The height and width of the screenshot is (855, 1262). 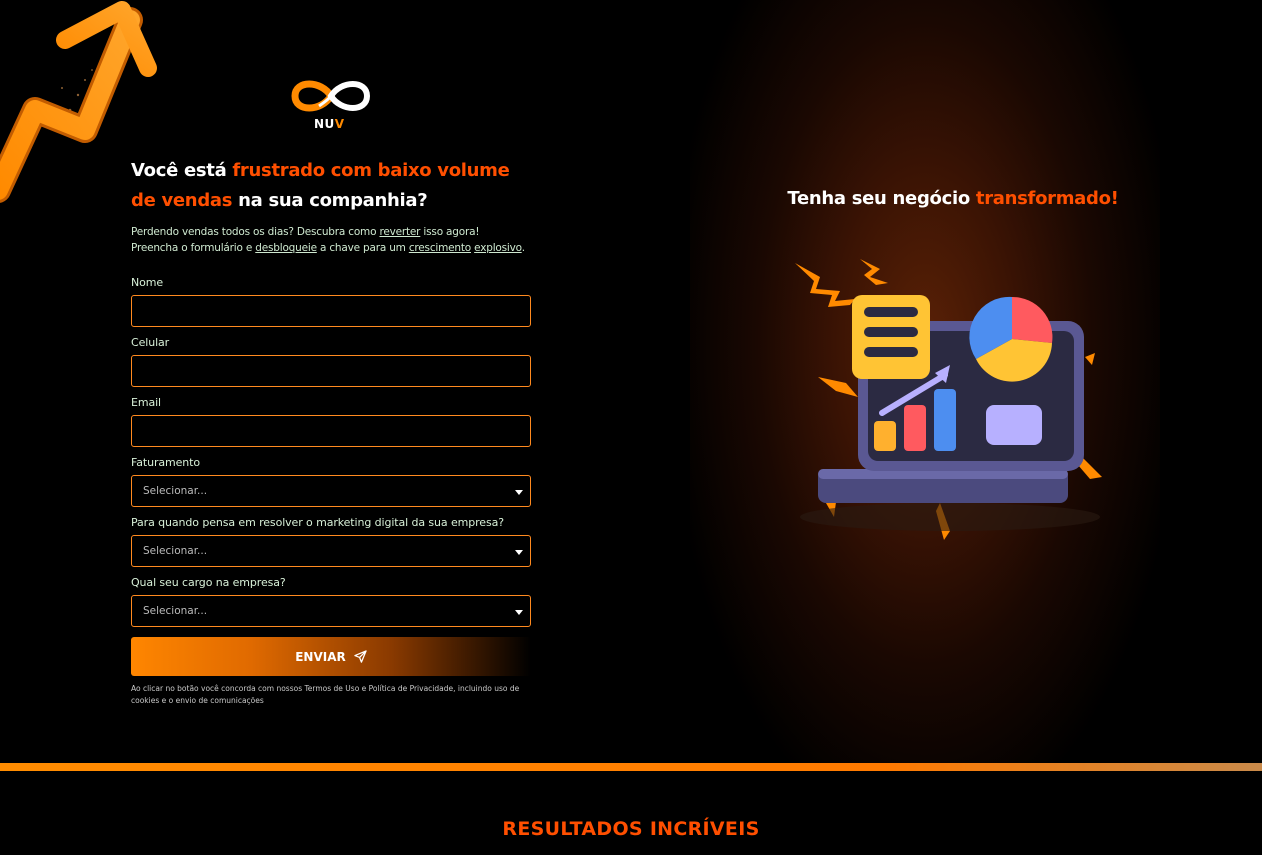 I want to click on email-label: Email, so click(x=146, y=402).